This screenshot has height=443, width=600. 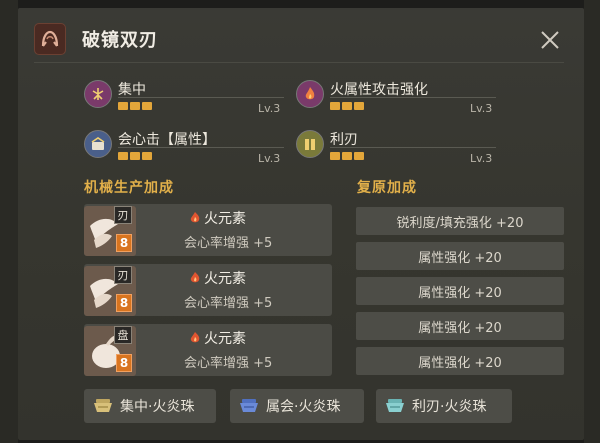 I want to click on weapon-type-icon, so click(x=50, y=39).